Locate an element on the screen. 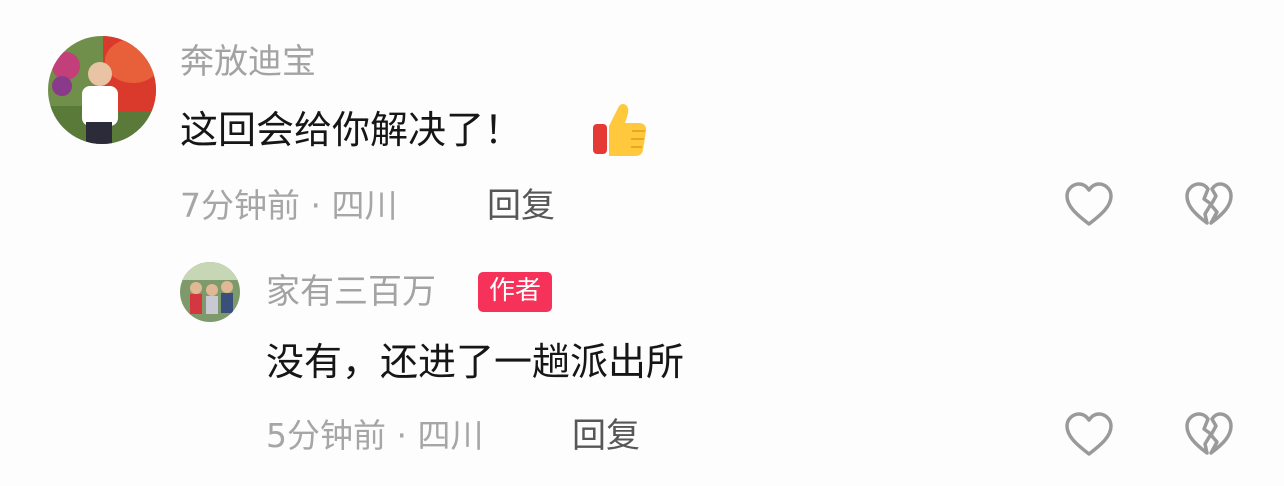 The image size is (1284, 486). reply-text: 没有，还进了一趟派出所 is located at coordinates (475, 362).